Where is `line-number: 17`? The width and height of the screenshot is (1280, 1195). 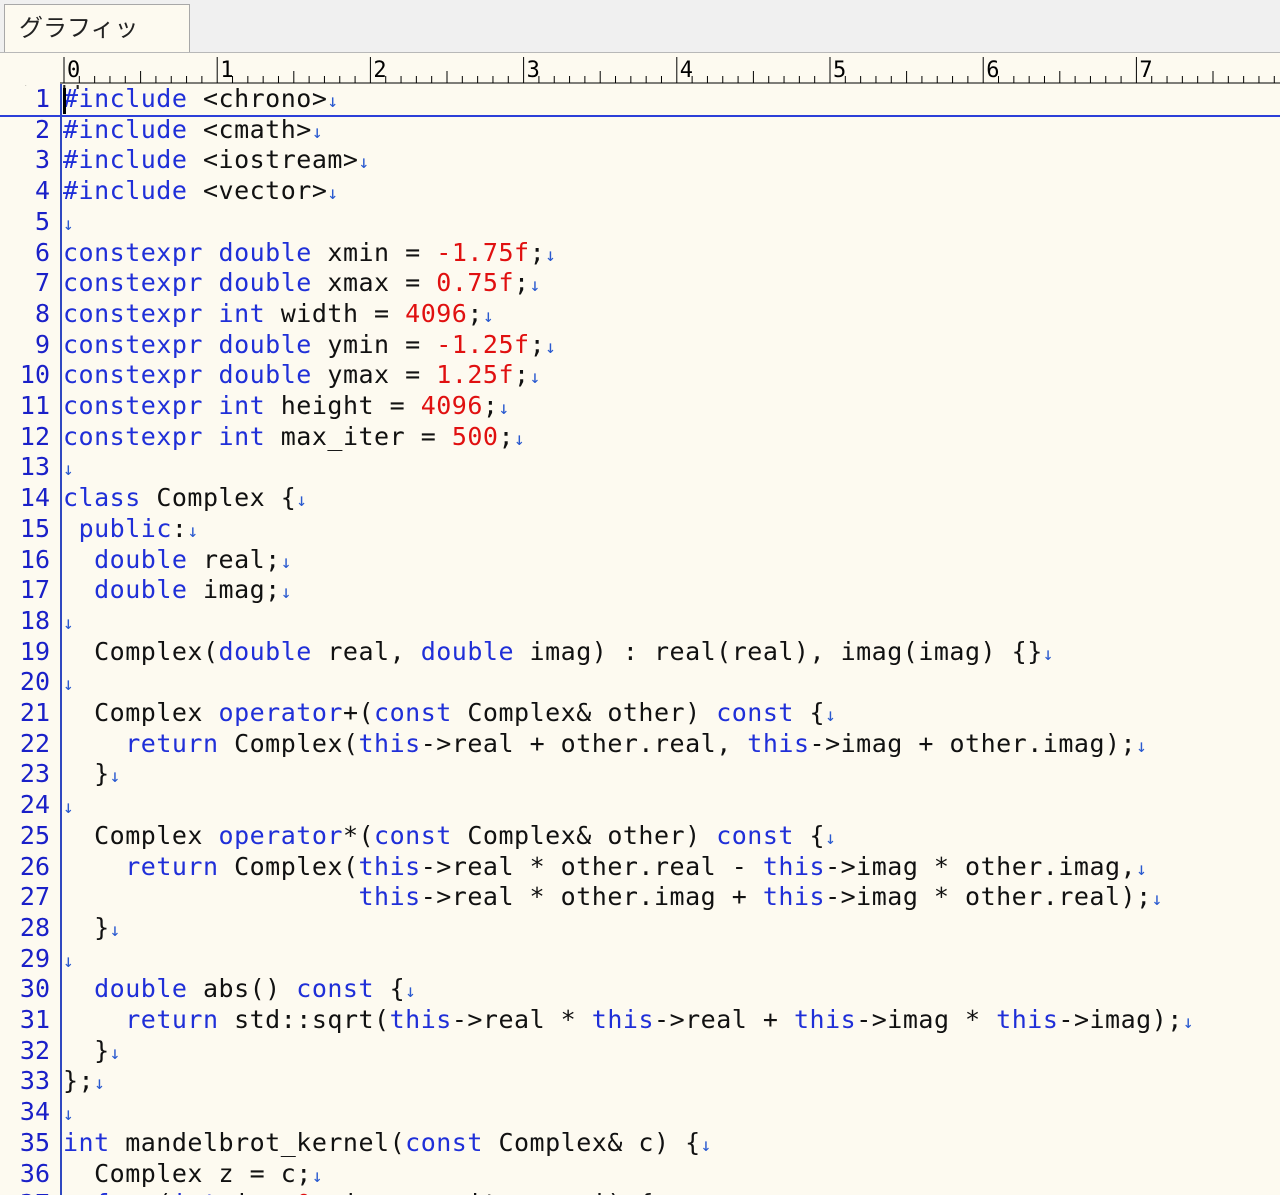
line-number: 17 is located at coordinates (34, 590).